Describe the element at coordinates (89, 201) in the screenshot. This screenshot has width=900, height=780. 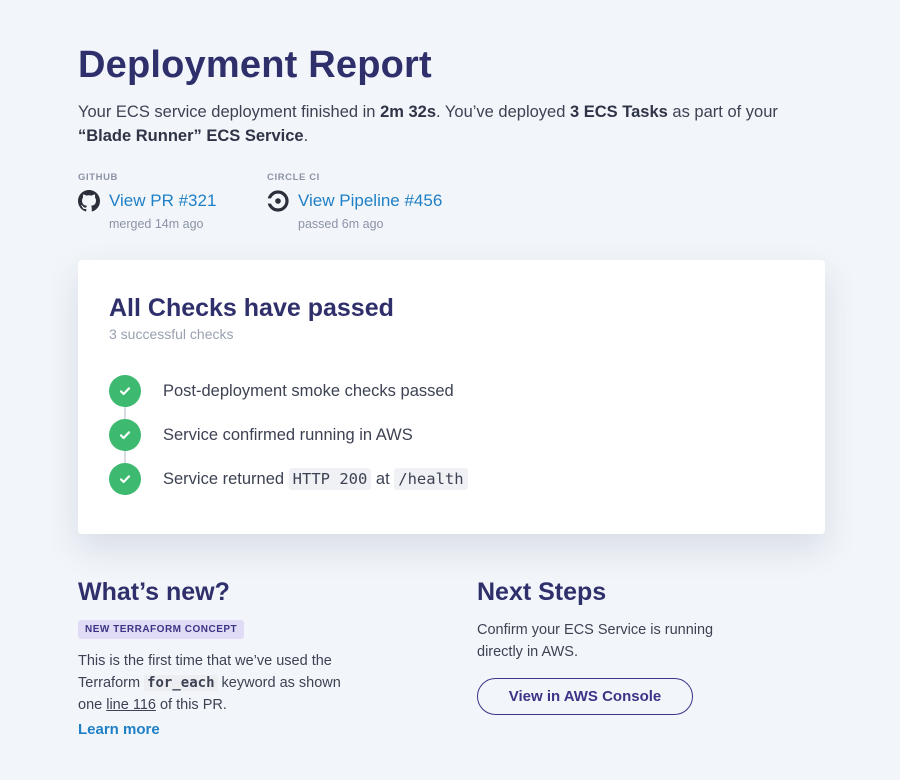
I see `github-icon` at that location.